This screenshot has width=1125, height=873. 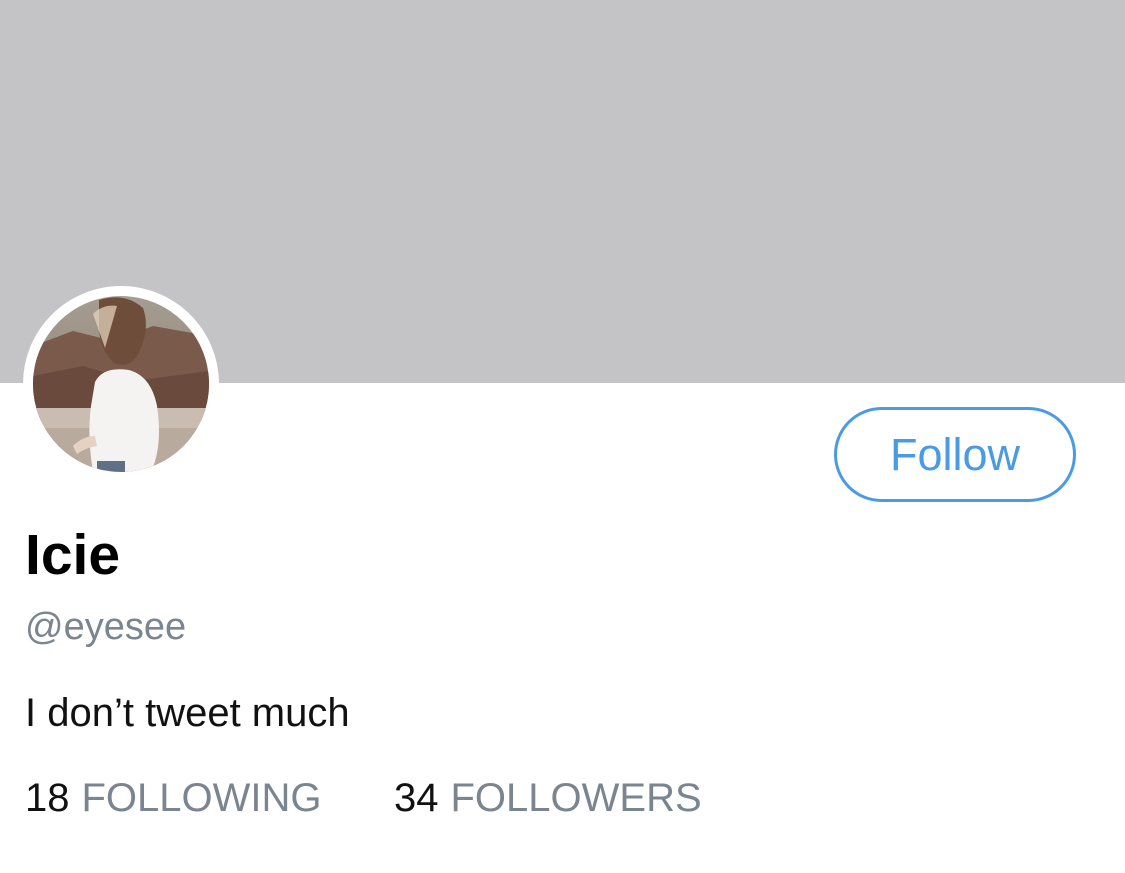 What do you see at coordinates (576, 798) in the screenshot?
I see `followers-label: FOLLOWERS` at bounding box center [576, 798].